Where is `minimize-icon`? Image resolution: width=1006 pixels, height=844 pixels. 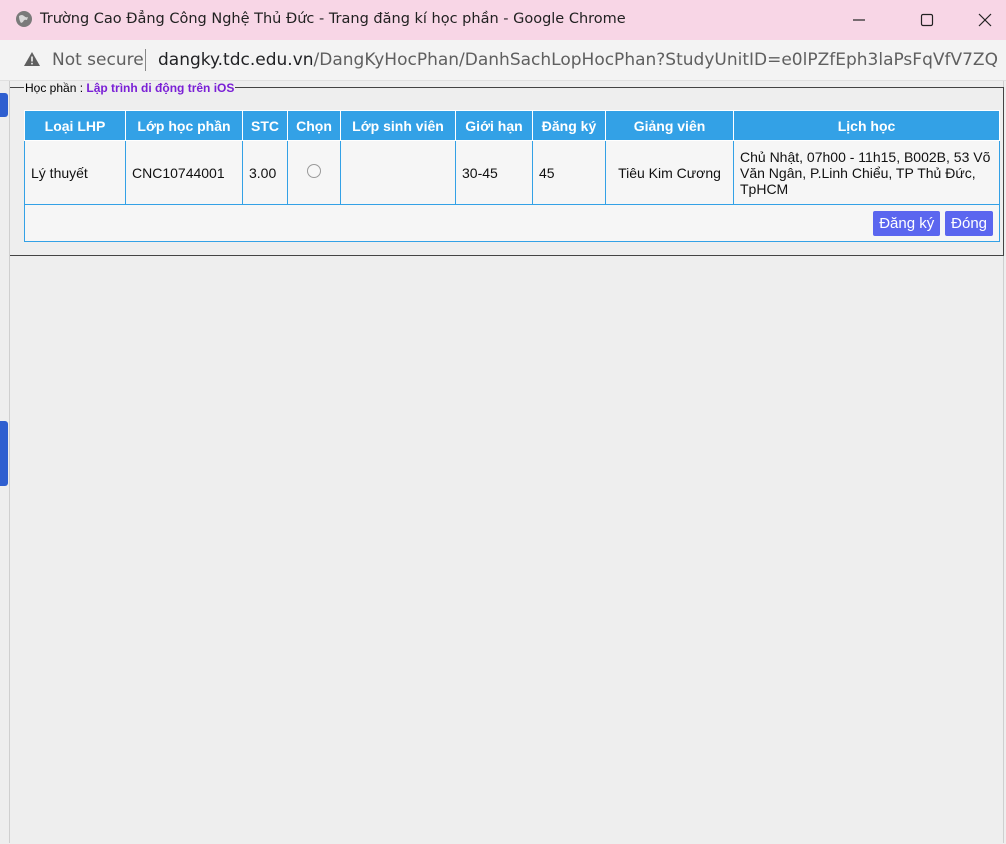 minimize-icon is located at coordinates (859, 20).